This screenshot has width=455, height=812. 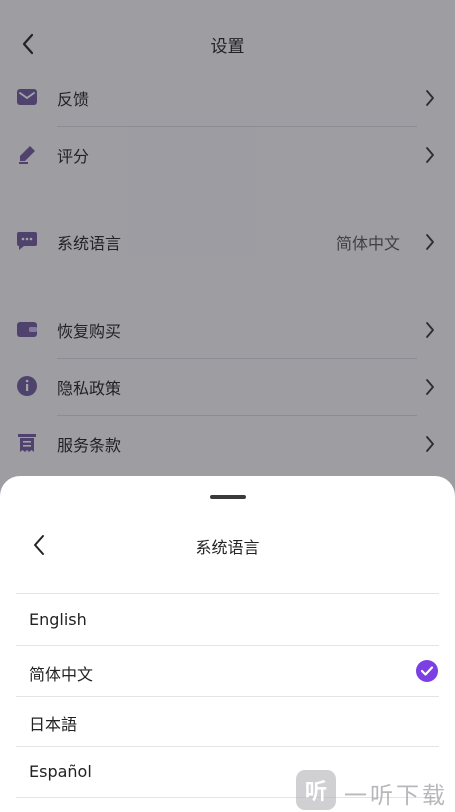 What do you see at coordinates (53, 724) in the screenshot?
I see `language-option-label: 日本語` at bounding box center [53, 724].